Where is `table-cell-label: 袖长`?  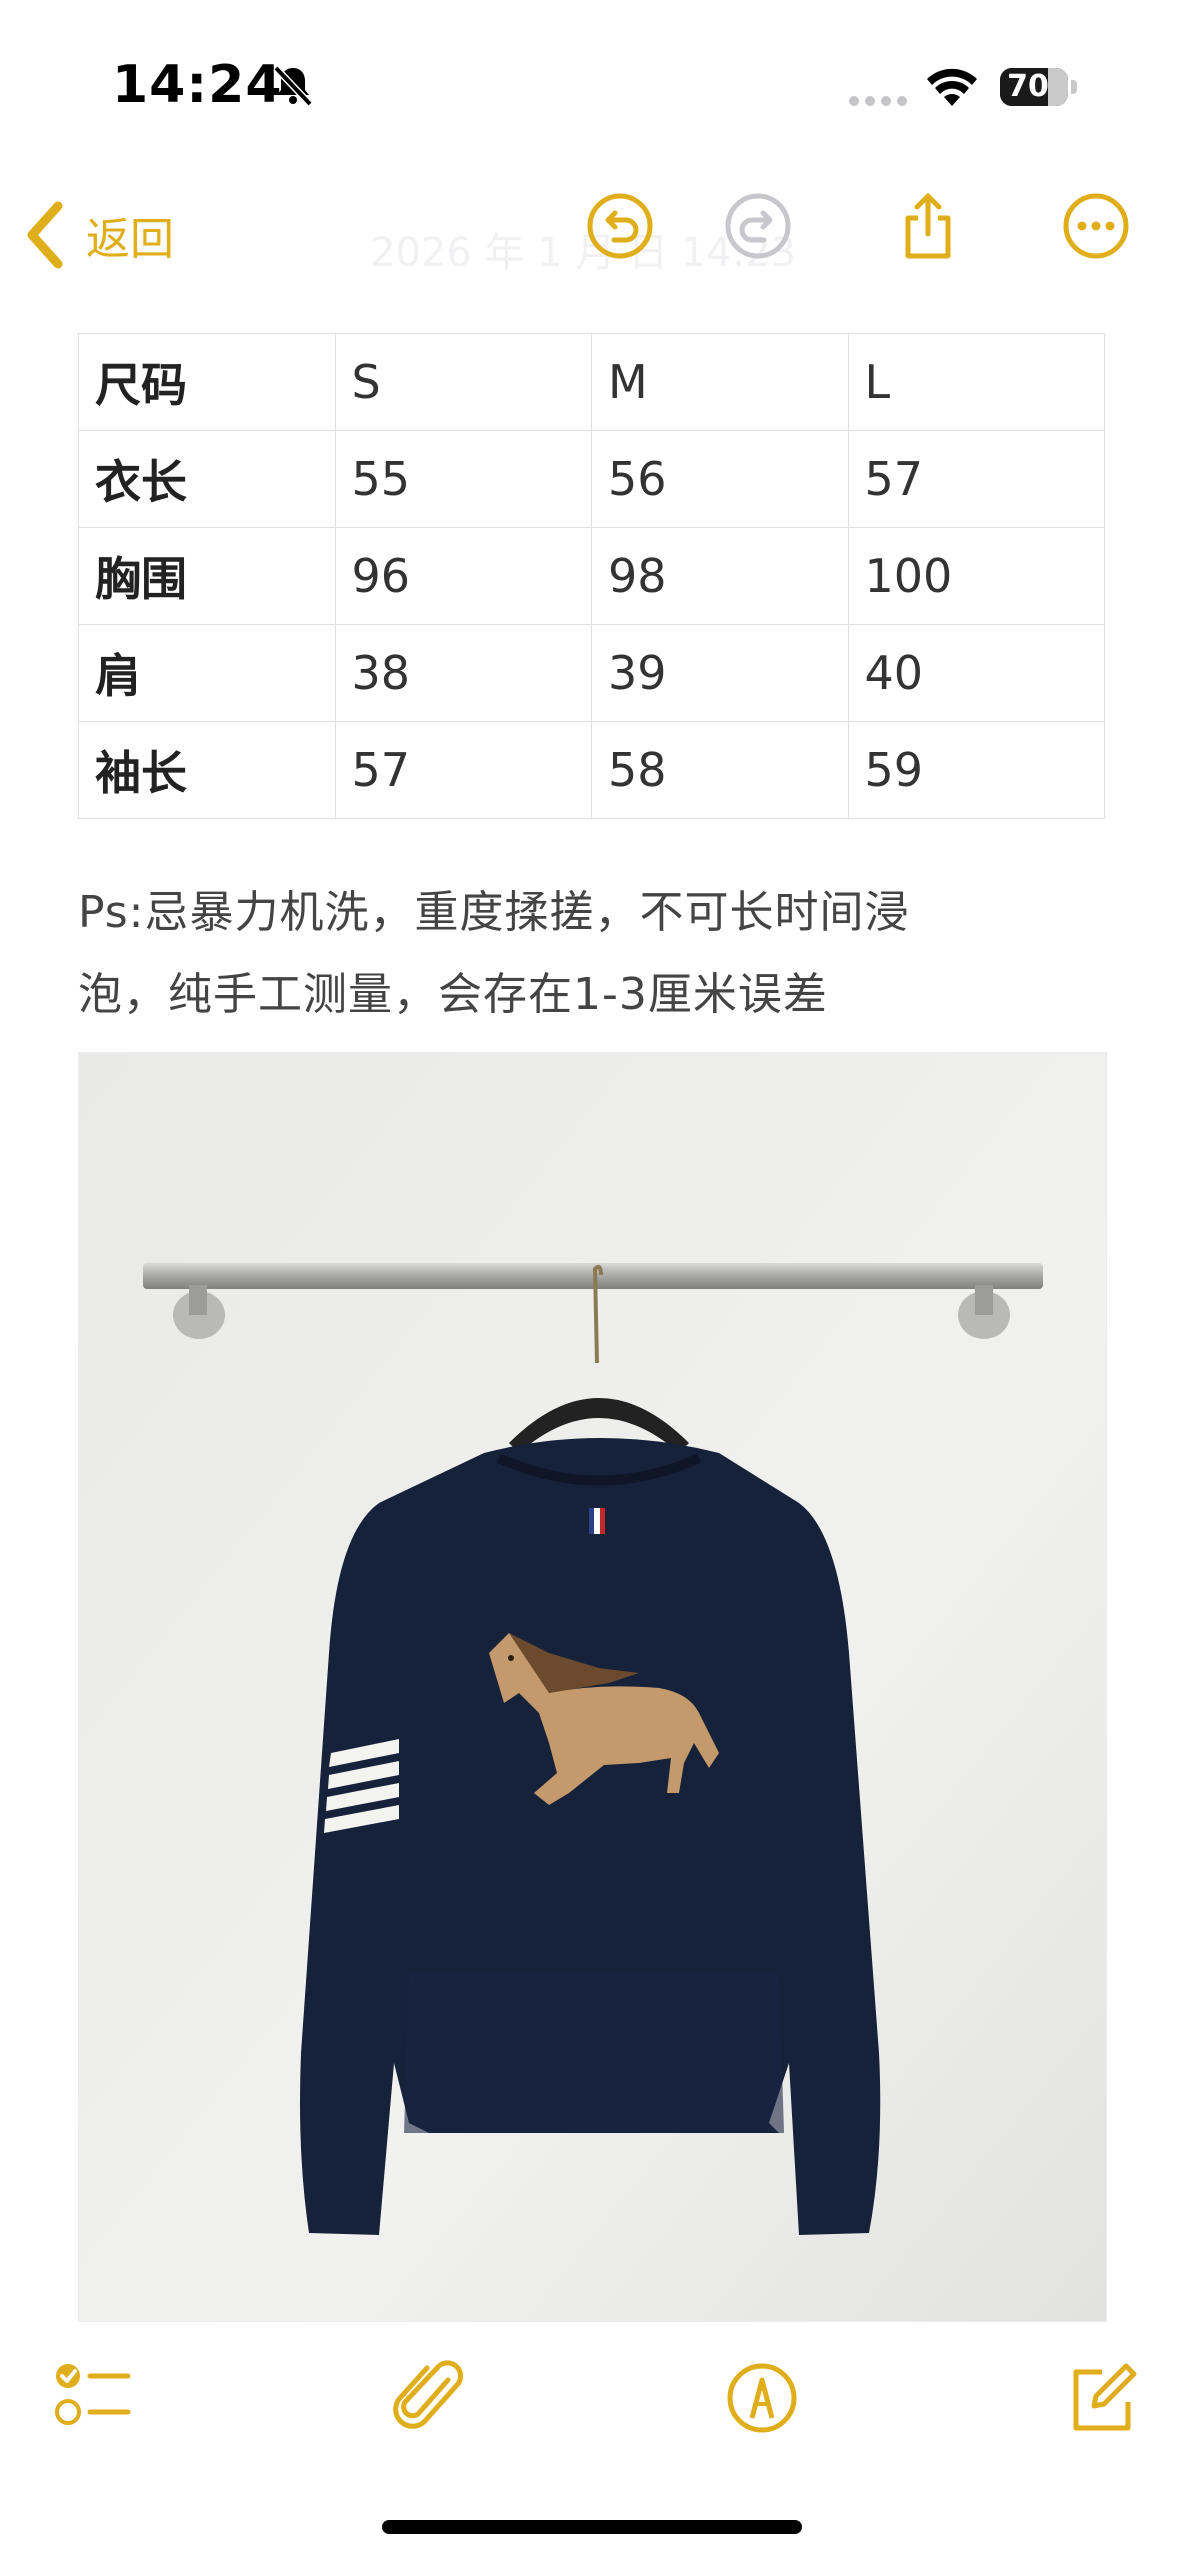 table-cell-label: 袖长 is located at coordinates (207, 770).